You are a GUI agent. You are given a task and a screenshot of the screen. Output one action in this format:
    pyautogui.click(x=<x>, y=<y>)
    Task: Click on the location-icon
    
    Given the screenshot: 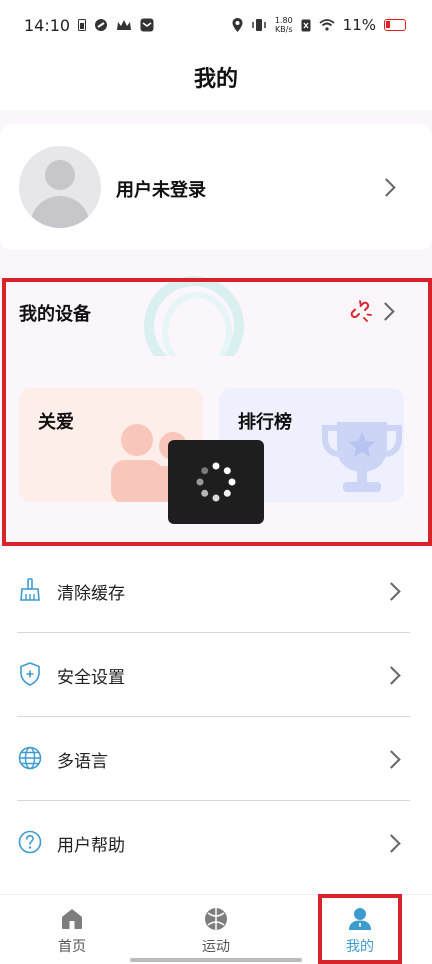 What is the action you would take?
    pyautogui.click(x=237, y=25)
    